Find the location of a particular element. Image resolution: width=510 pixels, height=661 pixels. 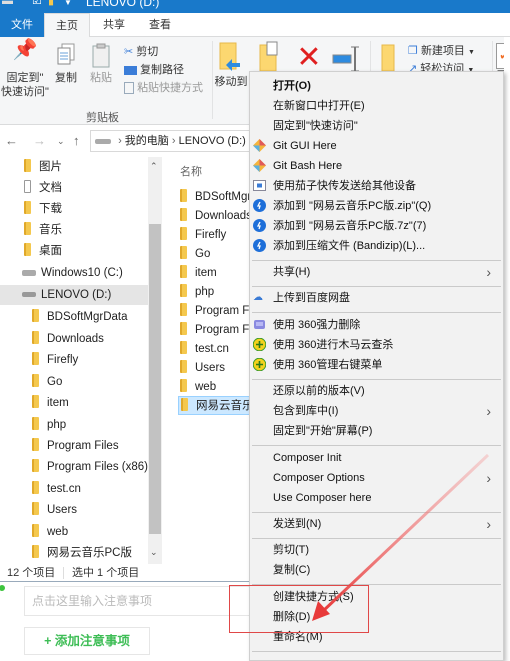

tree-item-documents: 文档 is located at coordinates (43, 188).